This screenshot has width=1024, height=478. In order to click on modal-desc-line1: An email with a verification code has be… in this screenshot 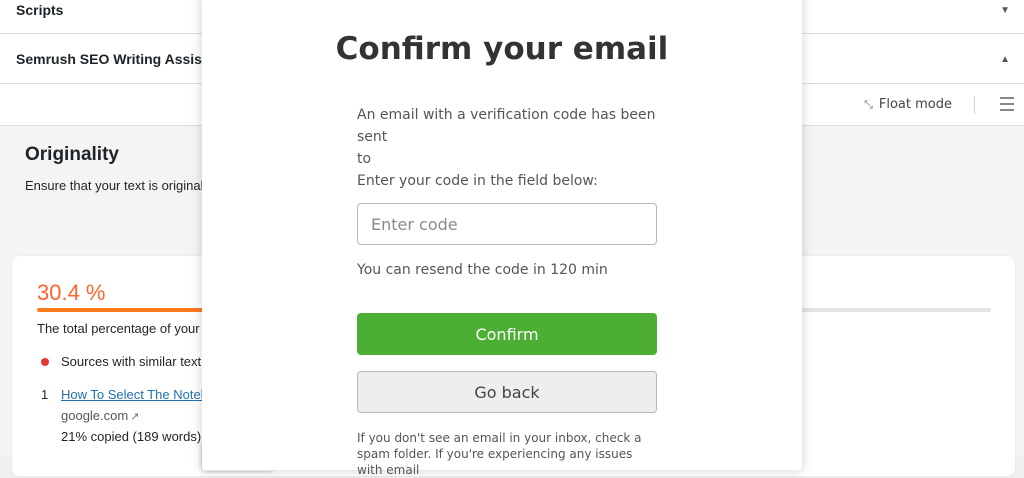, I will do `click(506, 126)`.